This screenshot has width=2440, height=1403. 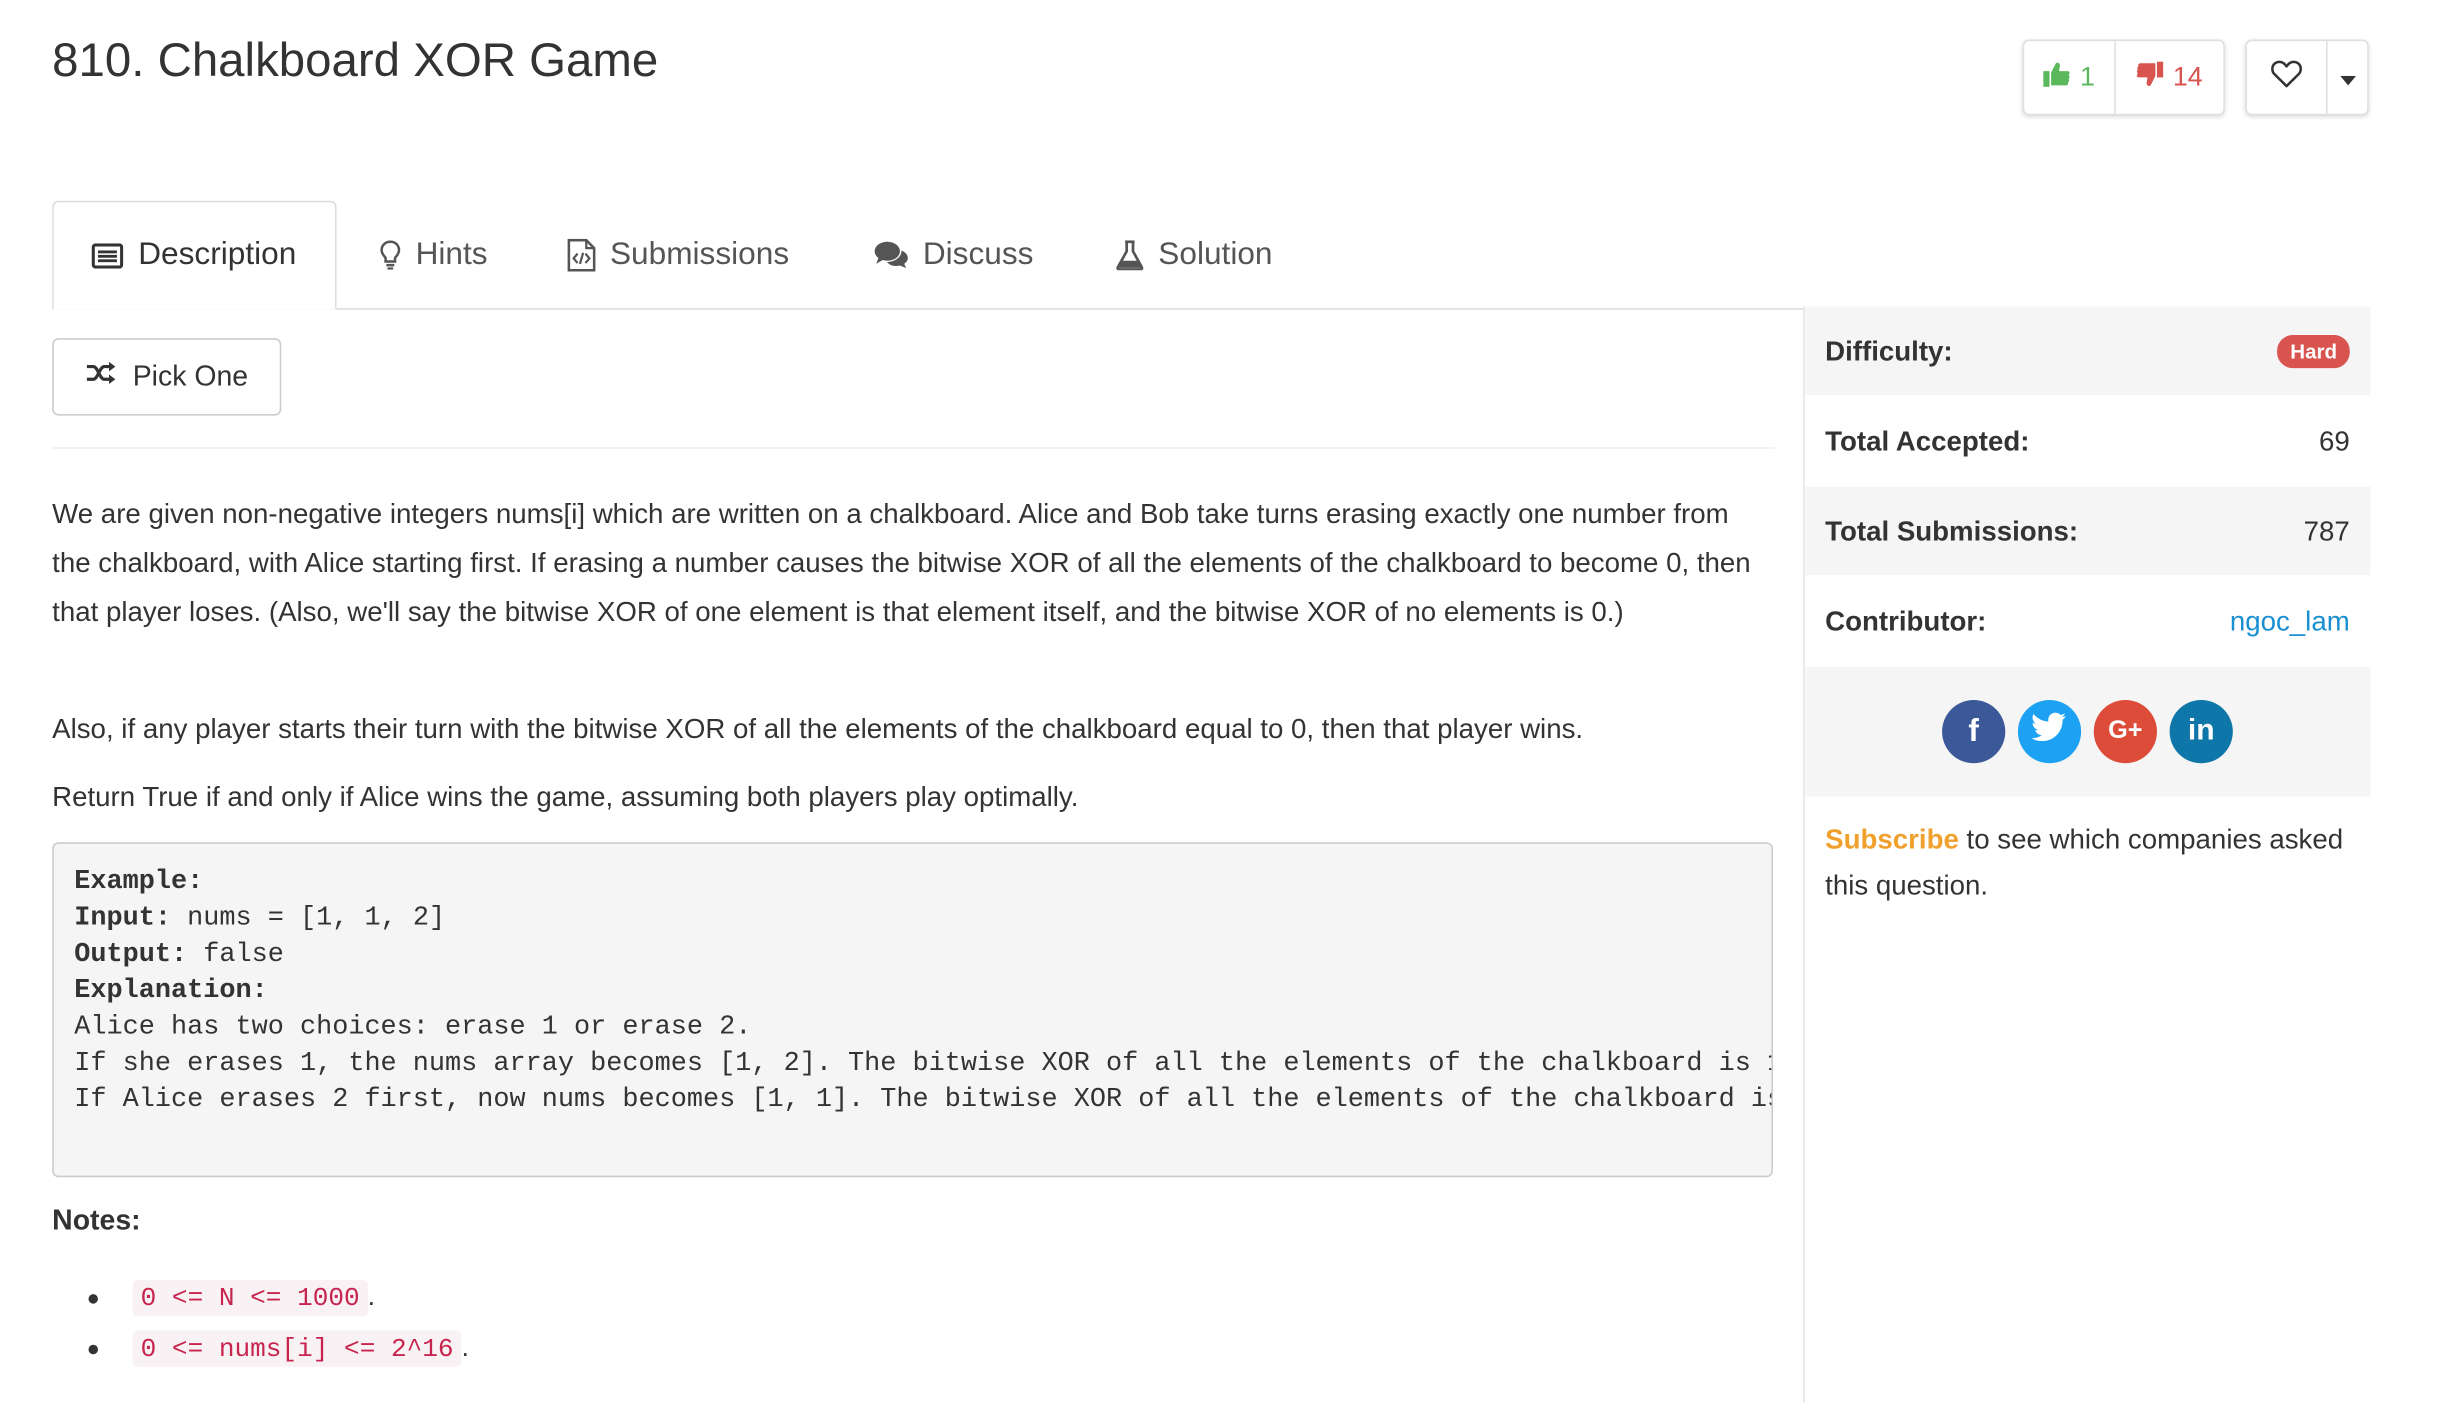 I want to click on tab-hints: Hints, so click(x=433, y=254).